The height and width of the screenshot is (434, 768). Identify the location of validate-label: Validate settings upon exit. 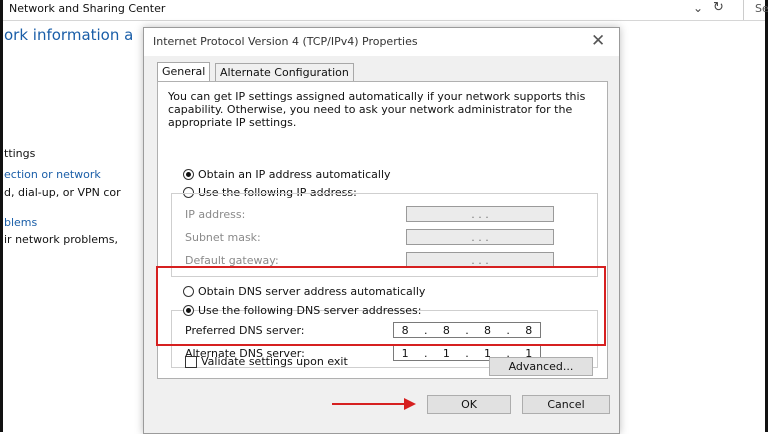
(274, 361).